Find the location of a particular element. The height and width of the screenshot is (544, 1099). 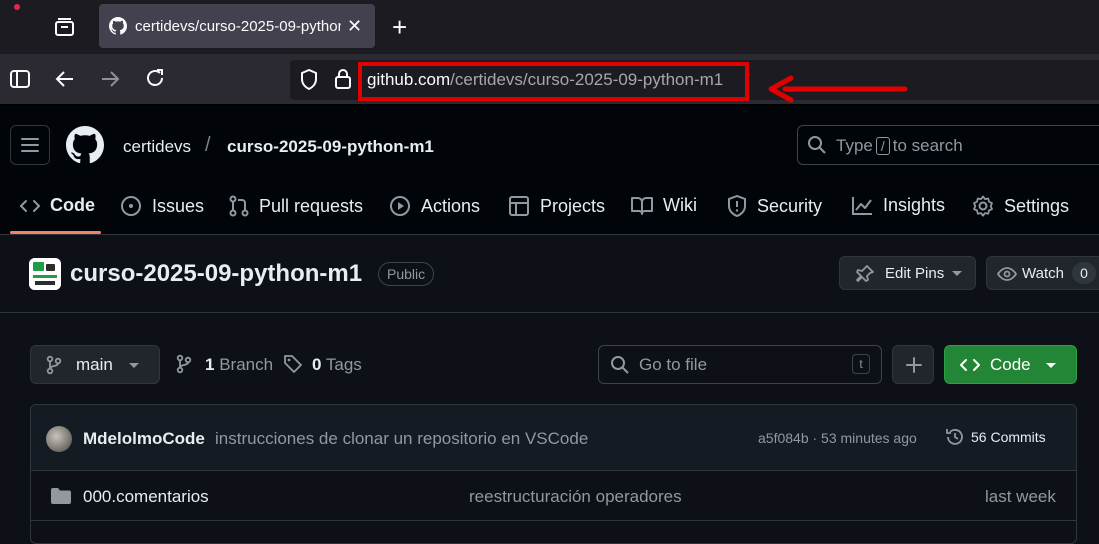

tab-settings: Settings is located at coordinates (1020, 206).